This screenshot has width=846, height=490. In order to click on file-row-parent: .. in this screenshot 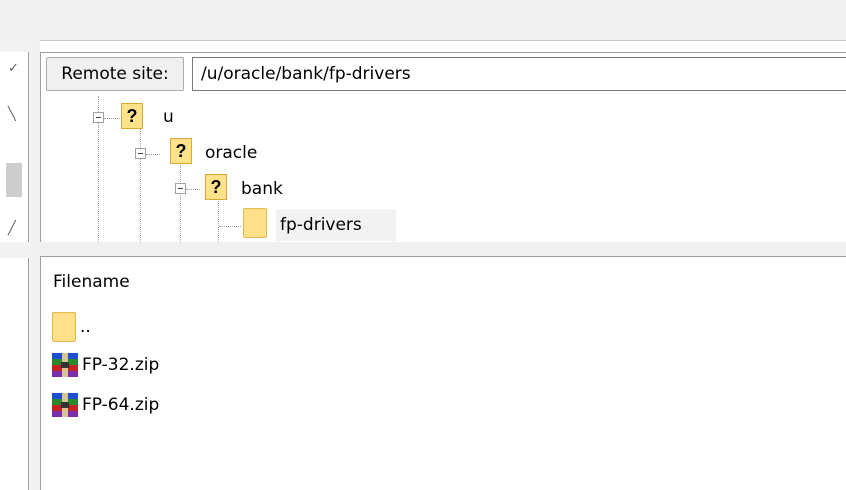, I will do `click(71, 327)`.